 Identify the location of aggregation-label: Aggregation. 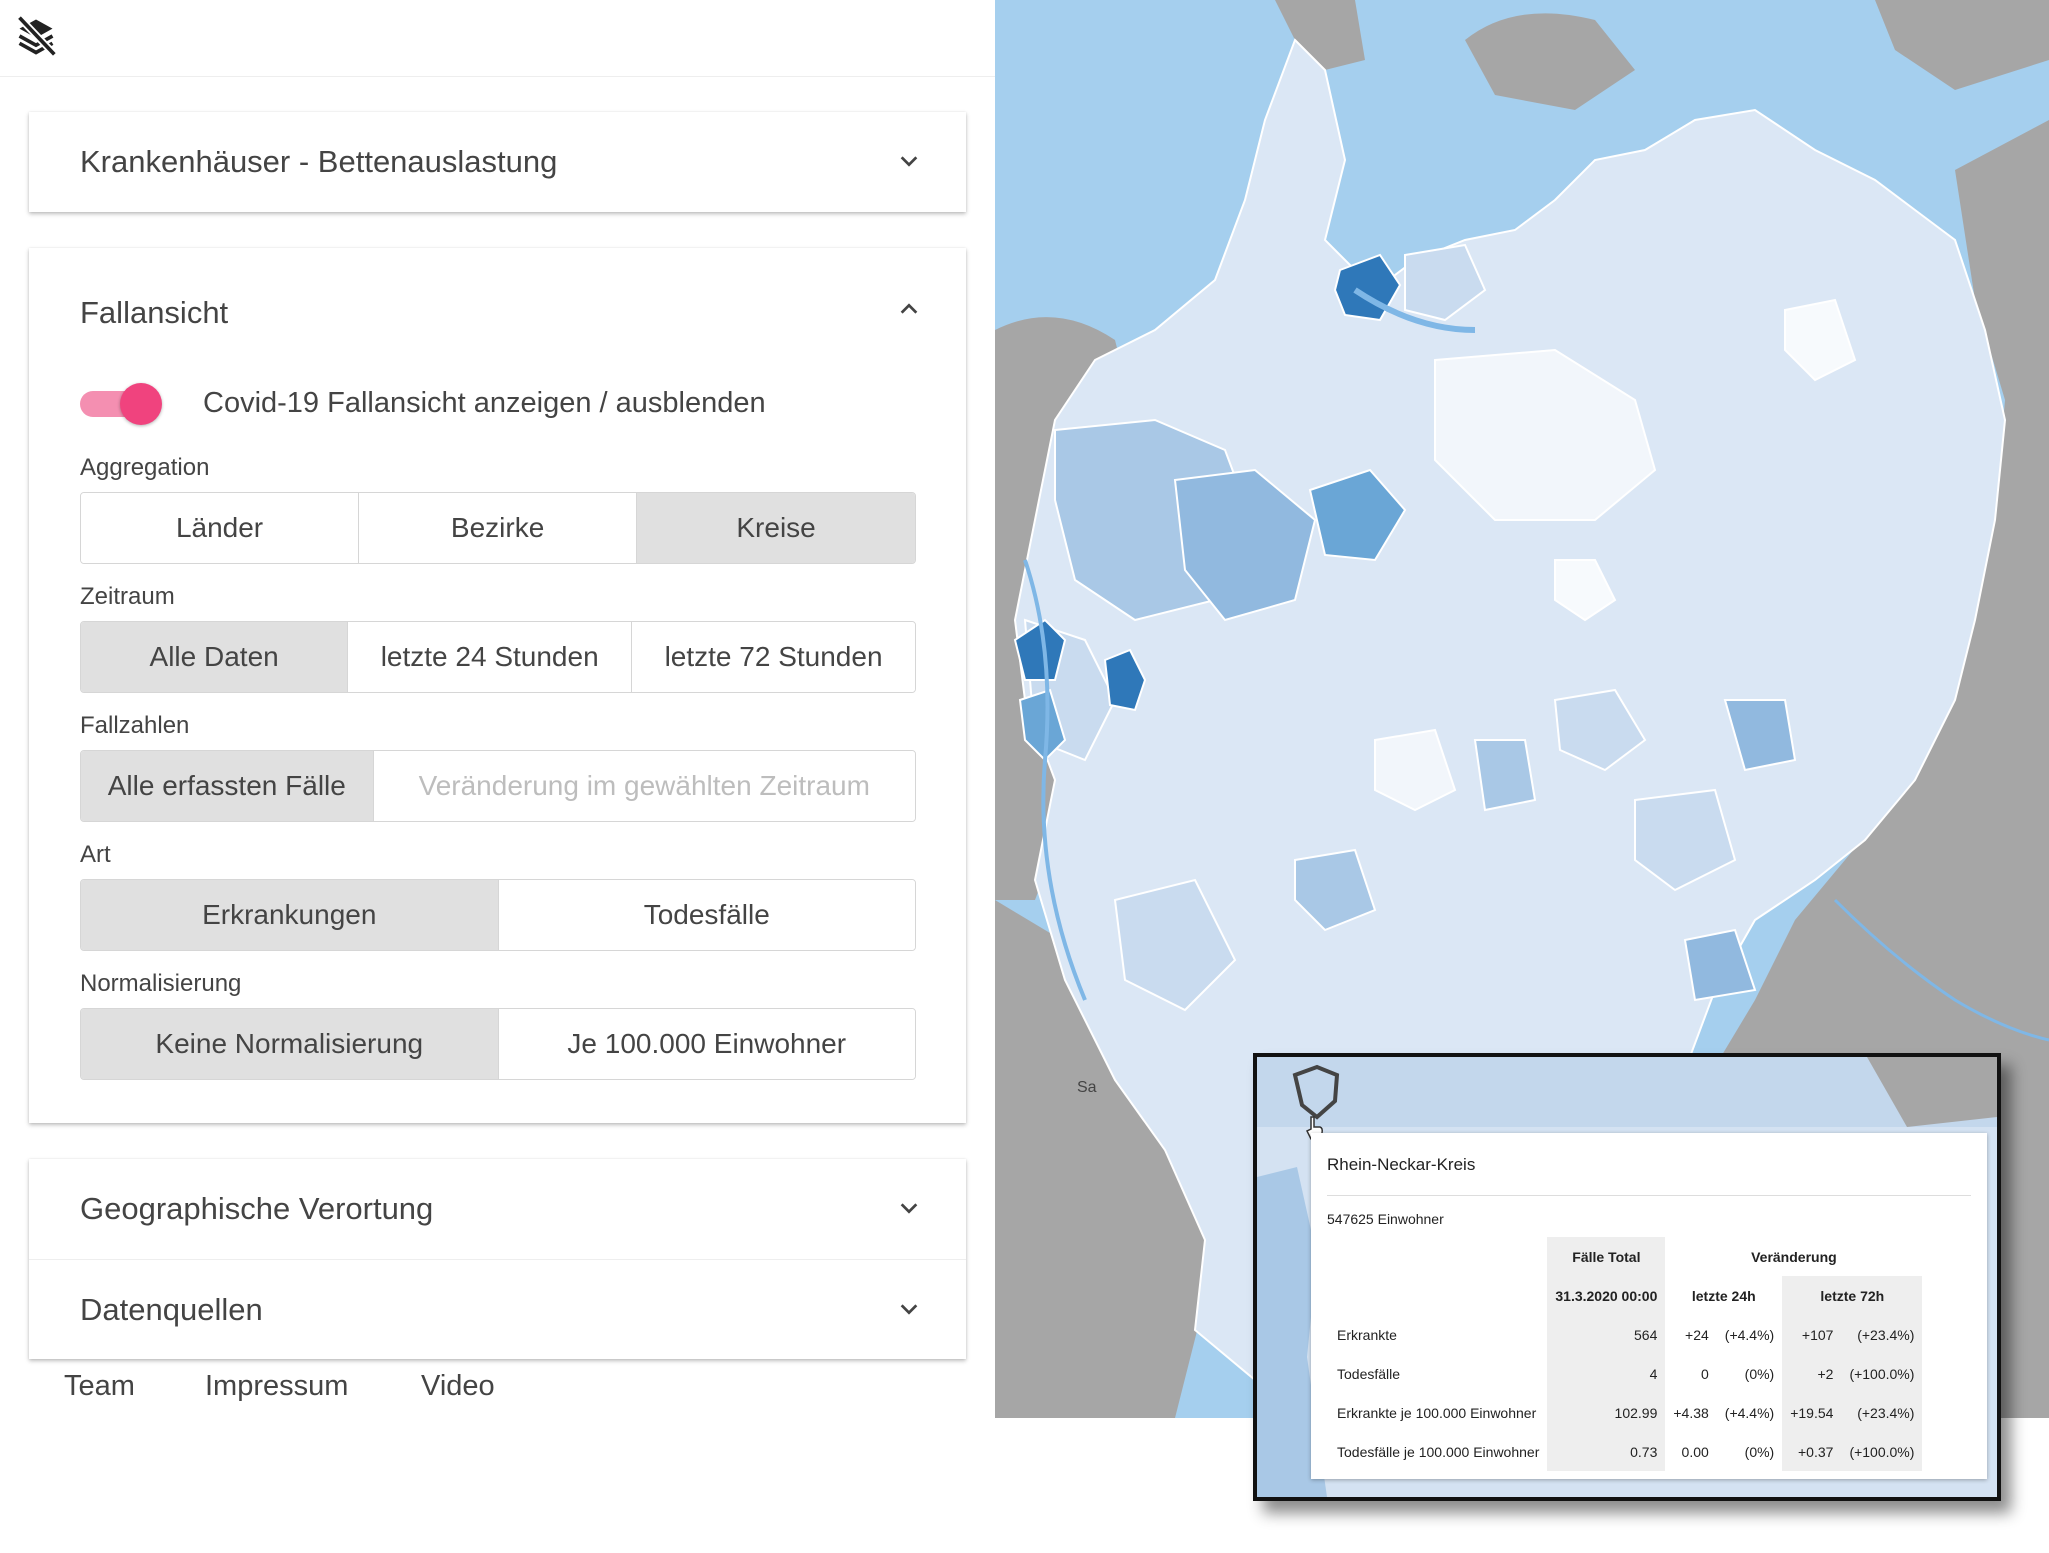
(145, 467).